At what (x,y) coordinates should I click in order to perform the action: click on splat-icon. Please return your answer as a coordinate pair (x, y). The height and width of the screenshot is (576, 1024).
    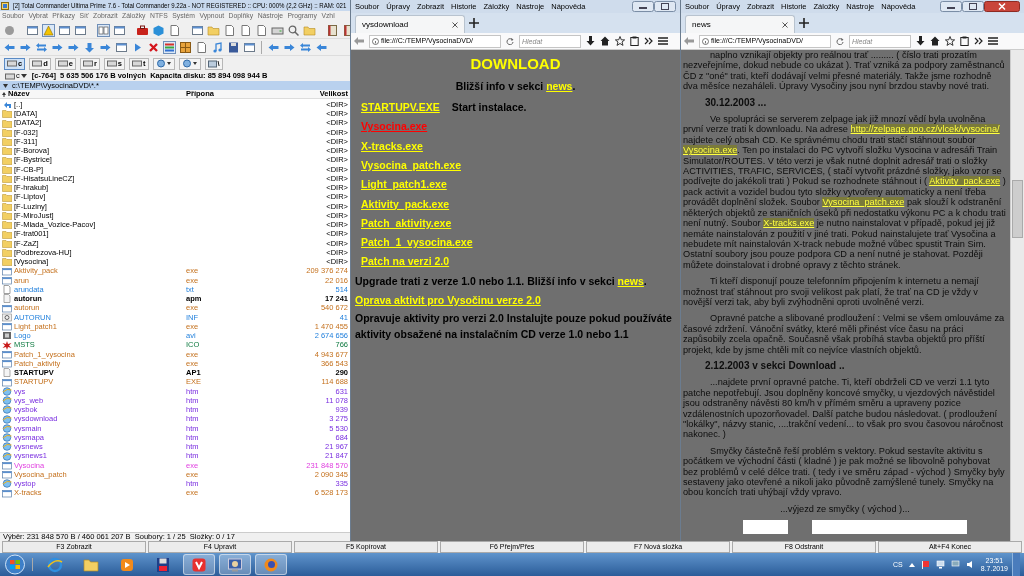
    Looking at the image, I should click on (7, 345).